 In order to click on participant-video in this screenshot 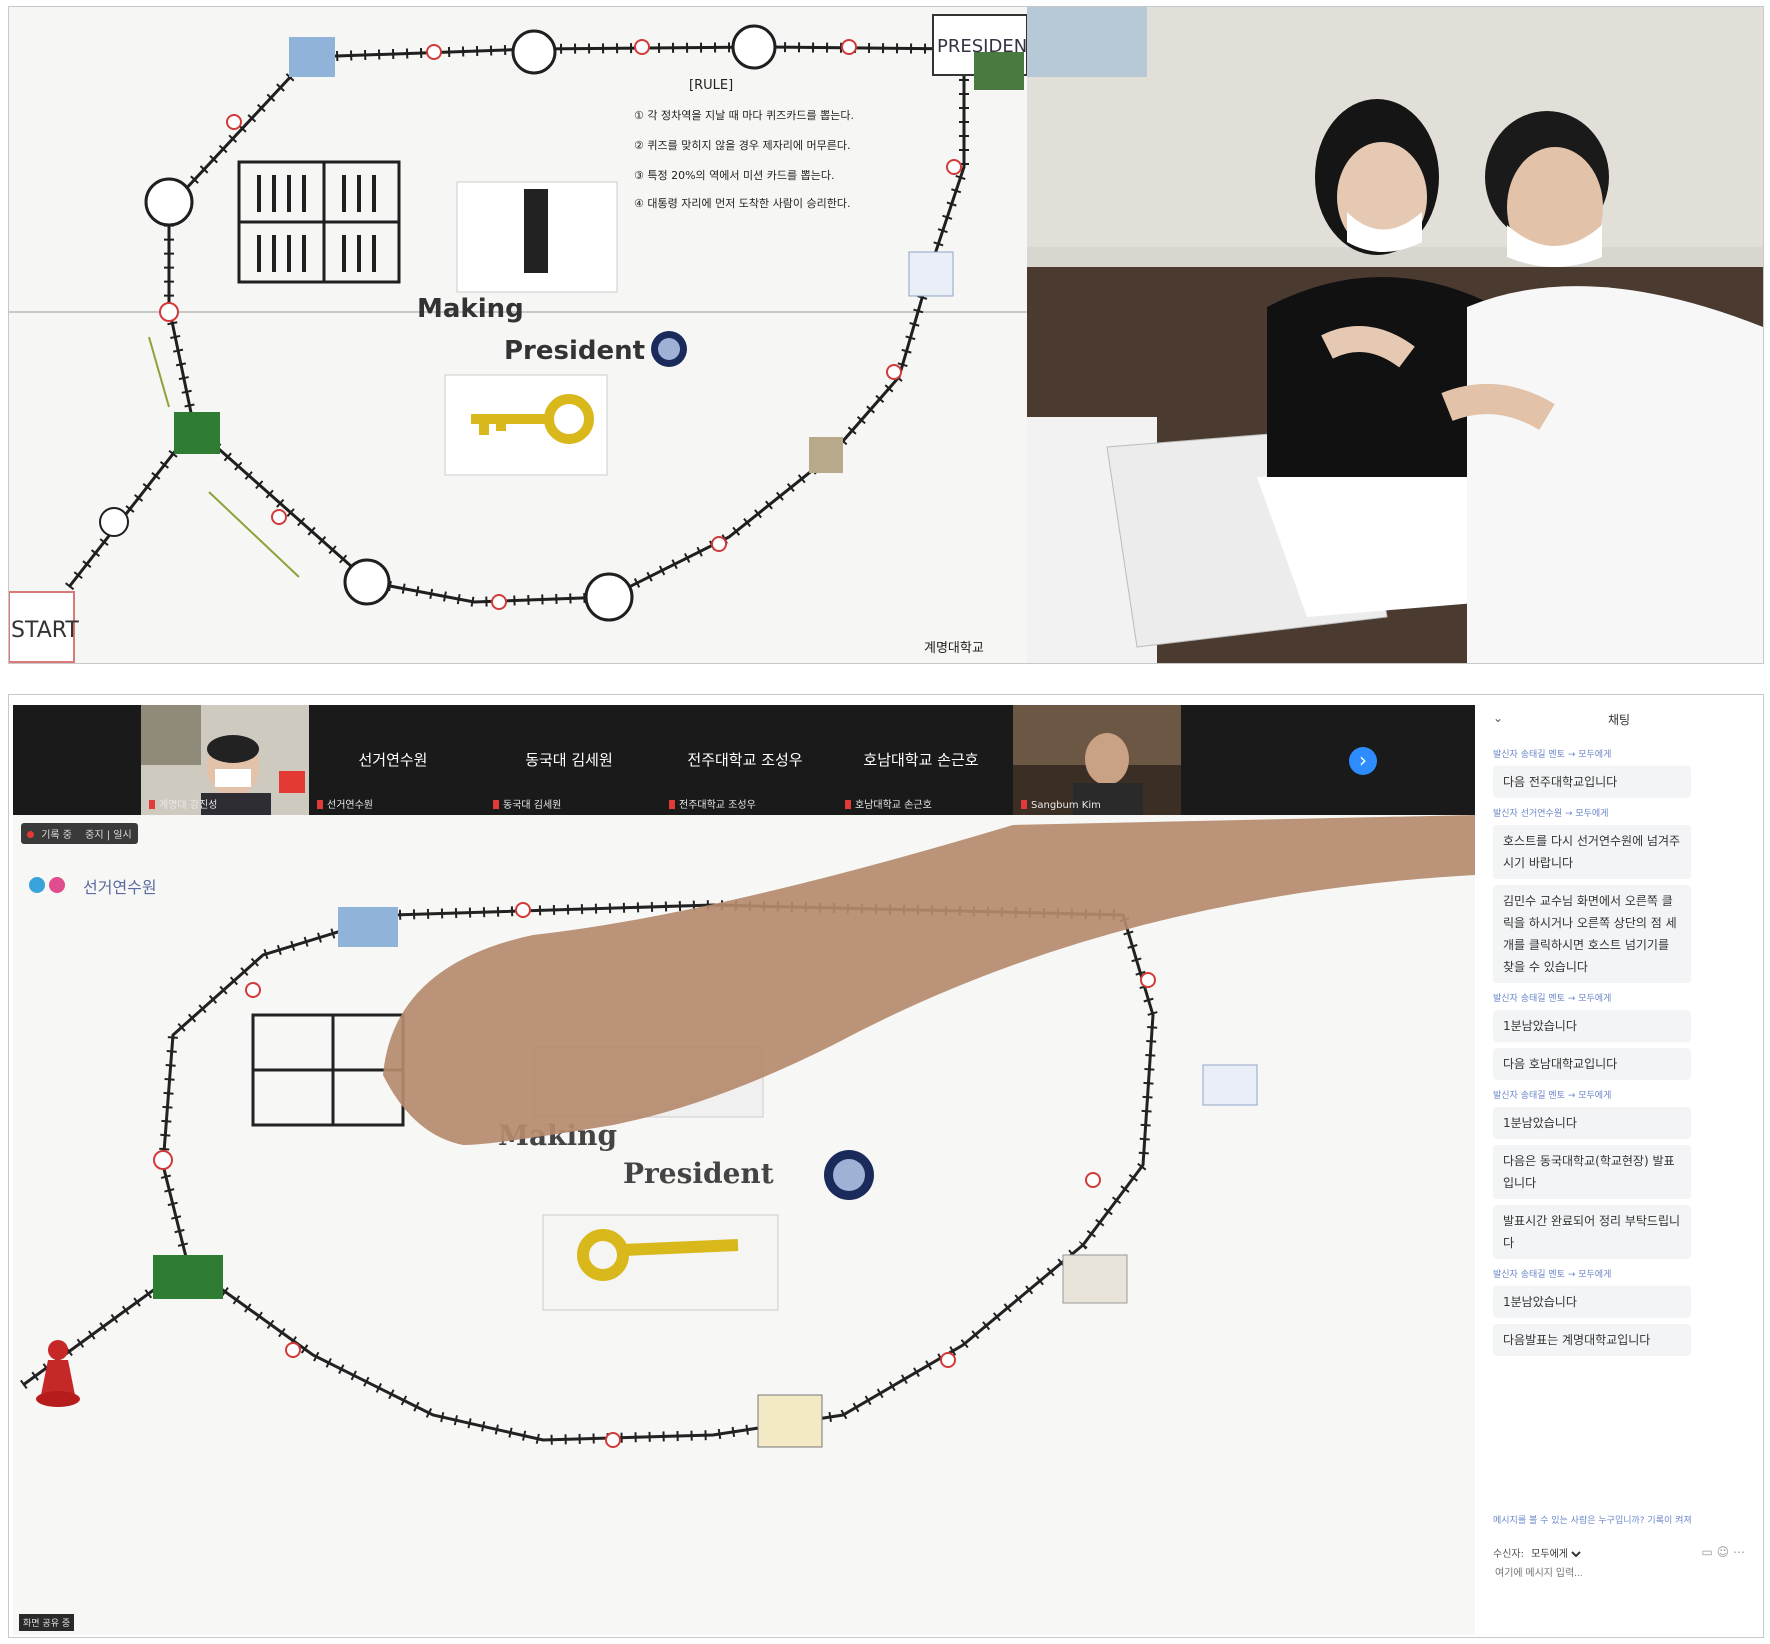, I will do `click(1097, 760)`.